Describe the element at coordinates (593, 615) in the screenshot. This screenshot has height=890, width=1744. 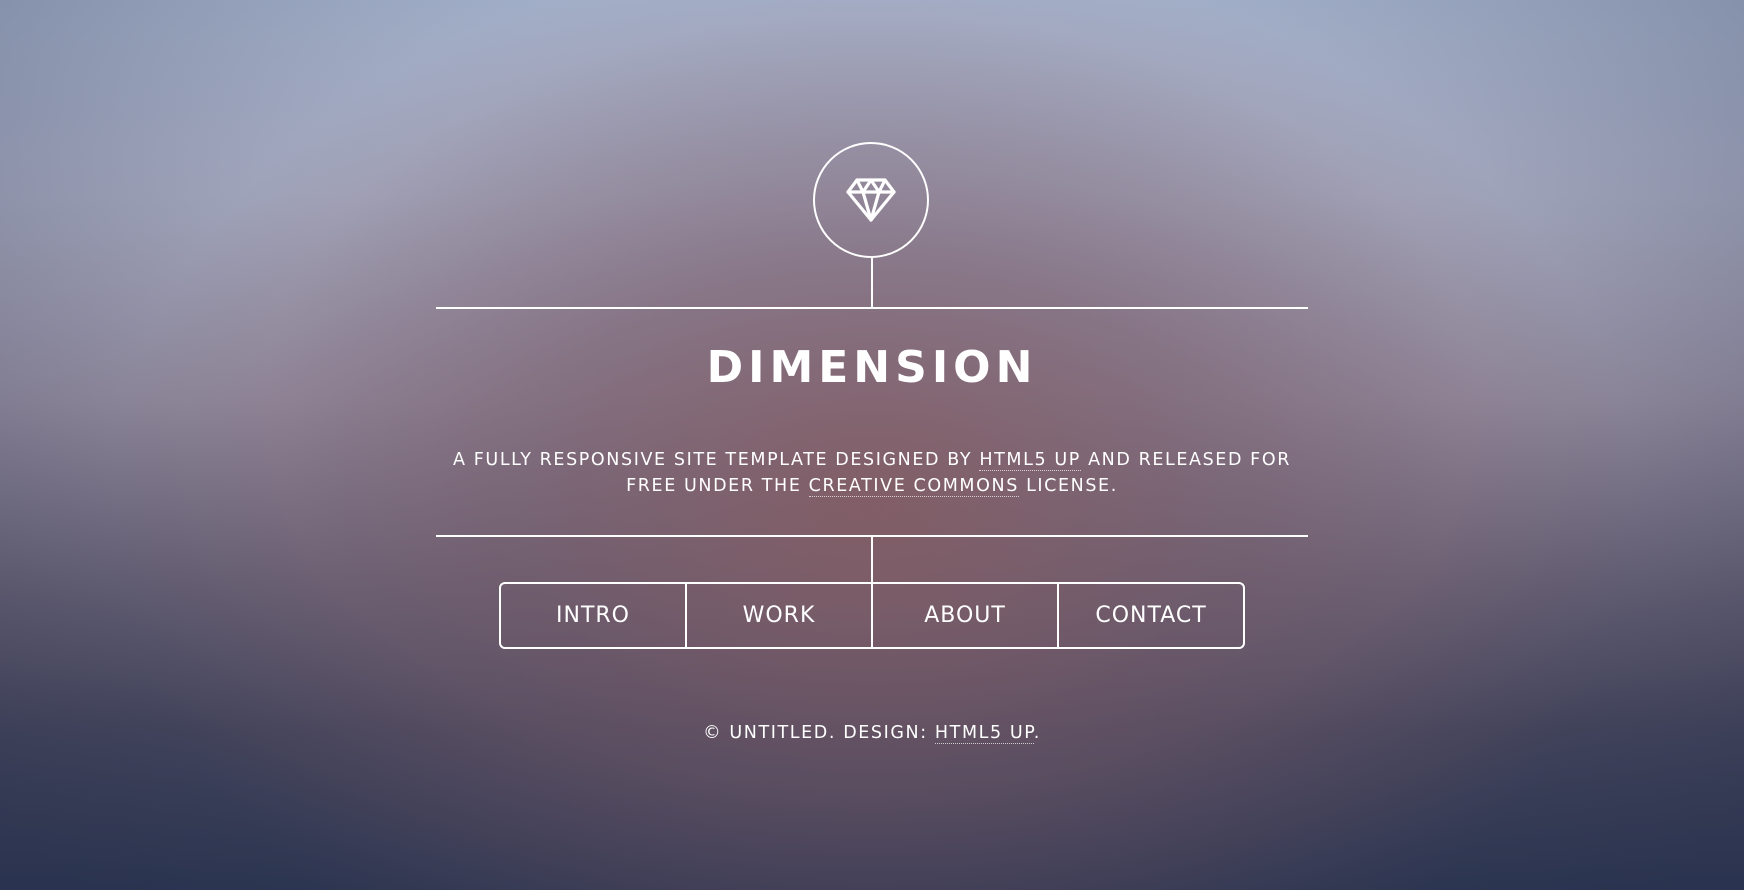
I see `nav-item-intro: Intro` at that location.